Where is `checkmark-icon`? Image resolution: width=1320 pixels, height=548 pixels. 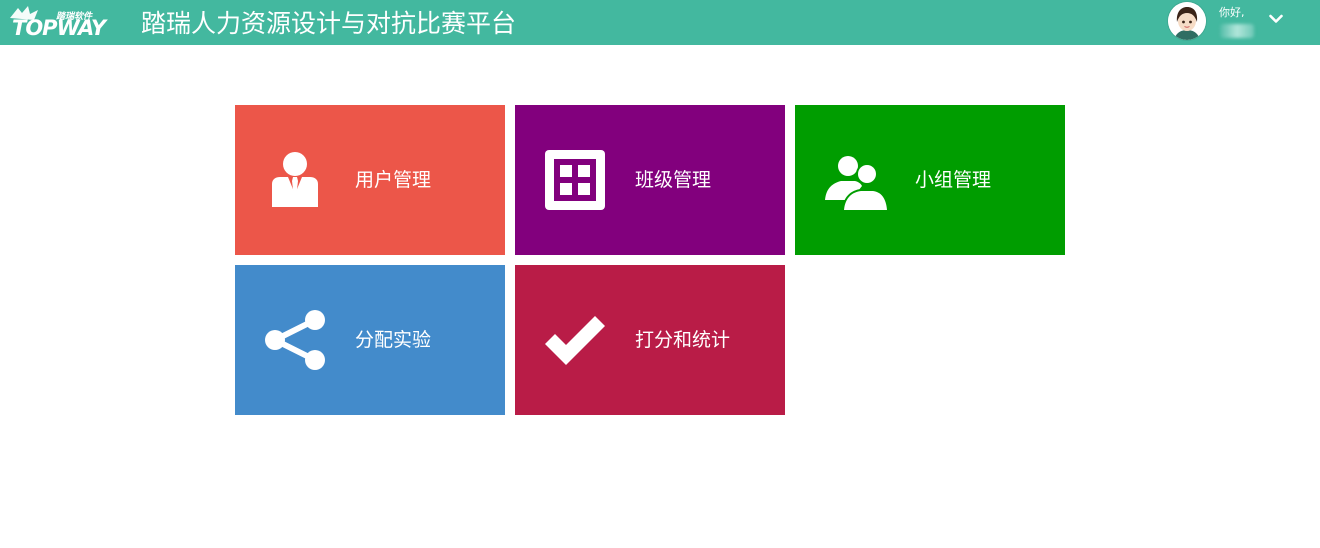 checkmark-icon is located at coordinates (575, 340).